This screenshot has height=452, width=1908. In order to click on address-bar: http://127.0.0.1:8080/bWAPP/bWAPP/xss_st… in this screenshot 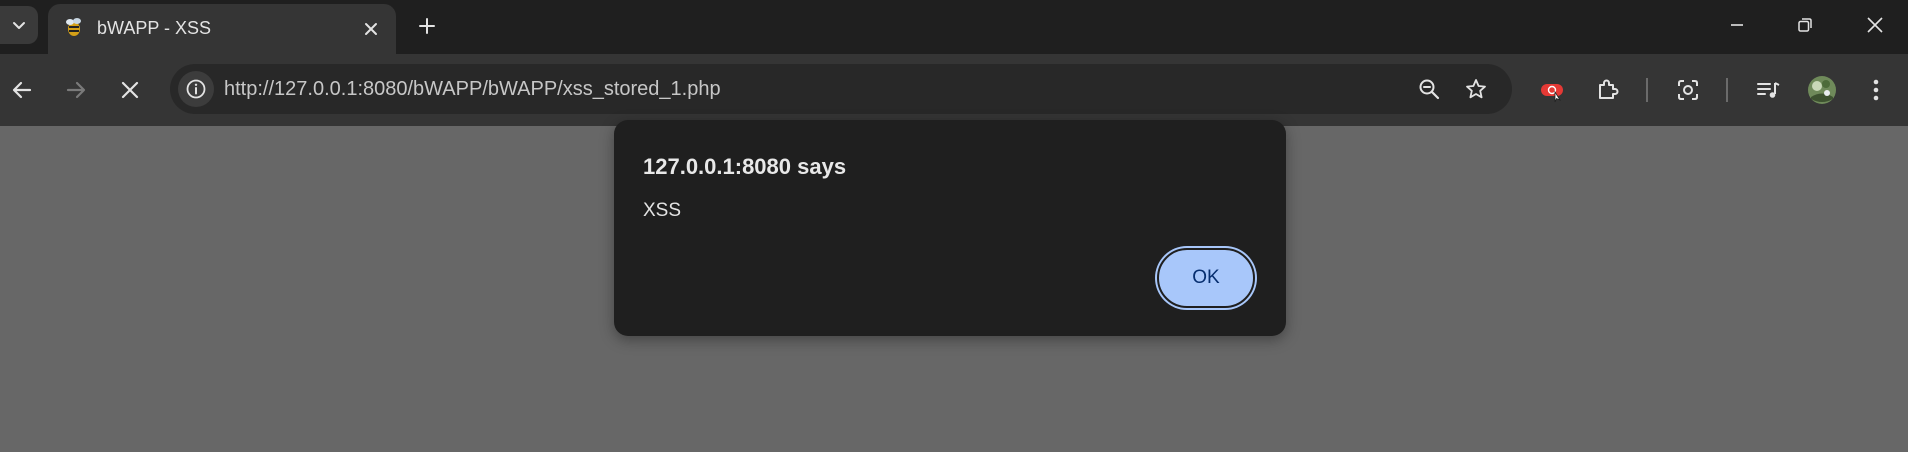, I will do `click(841, 89)`.